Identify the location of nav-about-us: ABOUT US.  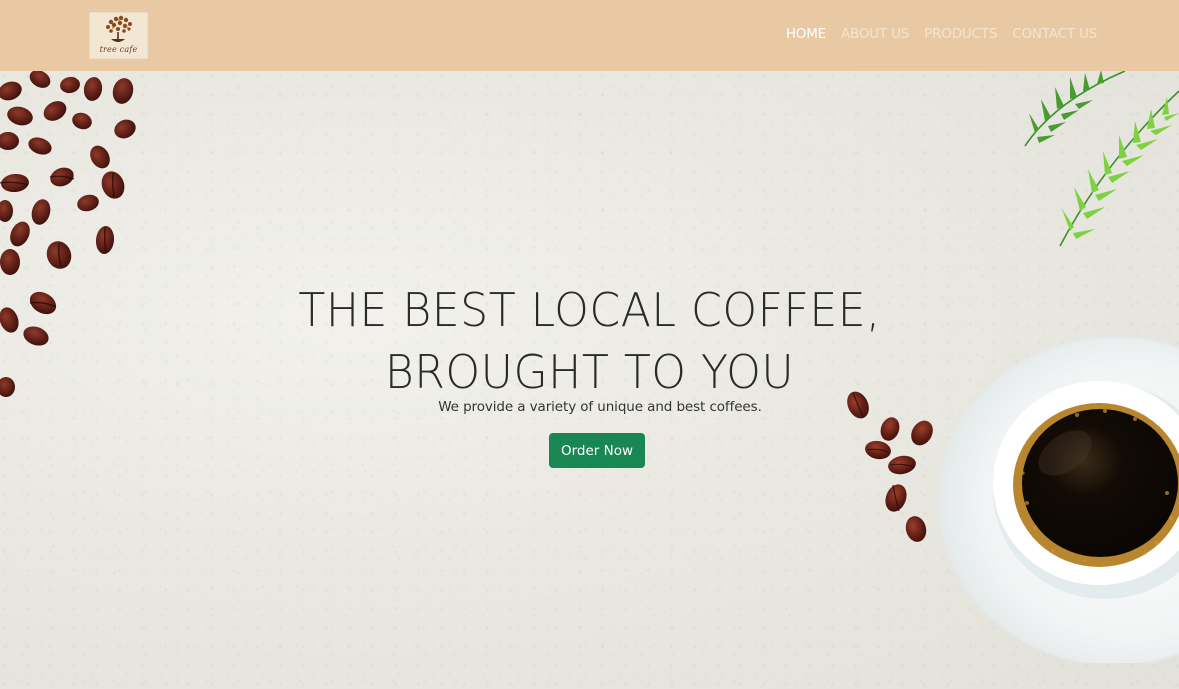
(875, 34).